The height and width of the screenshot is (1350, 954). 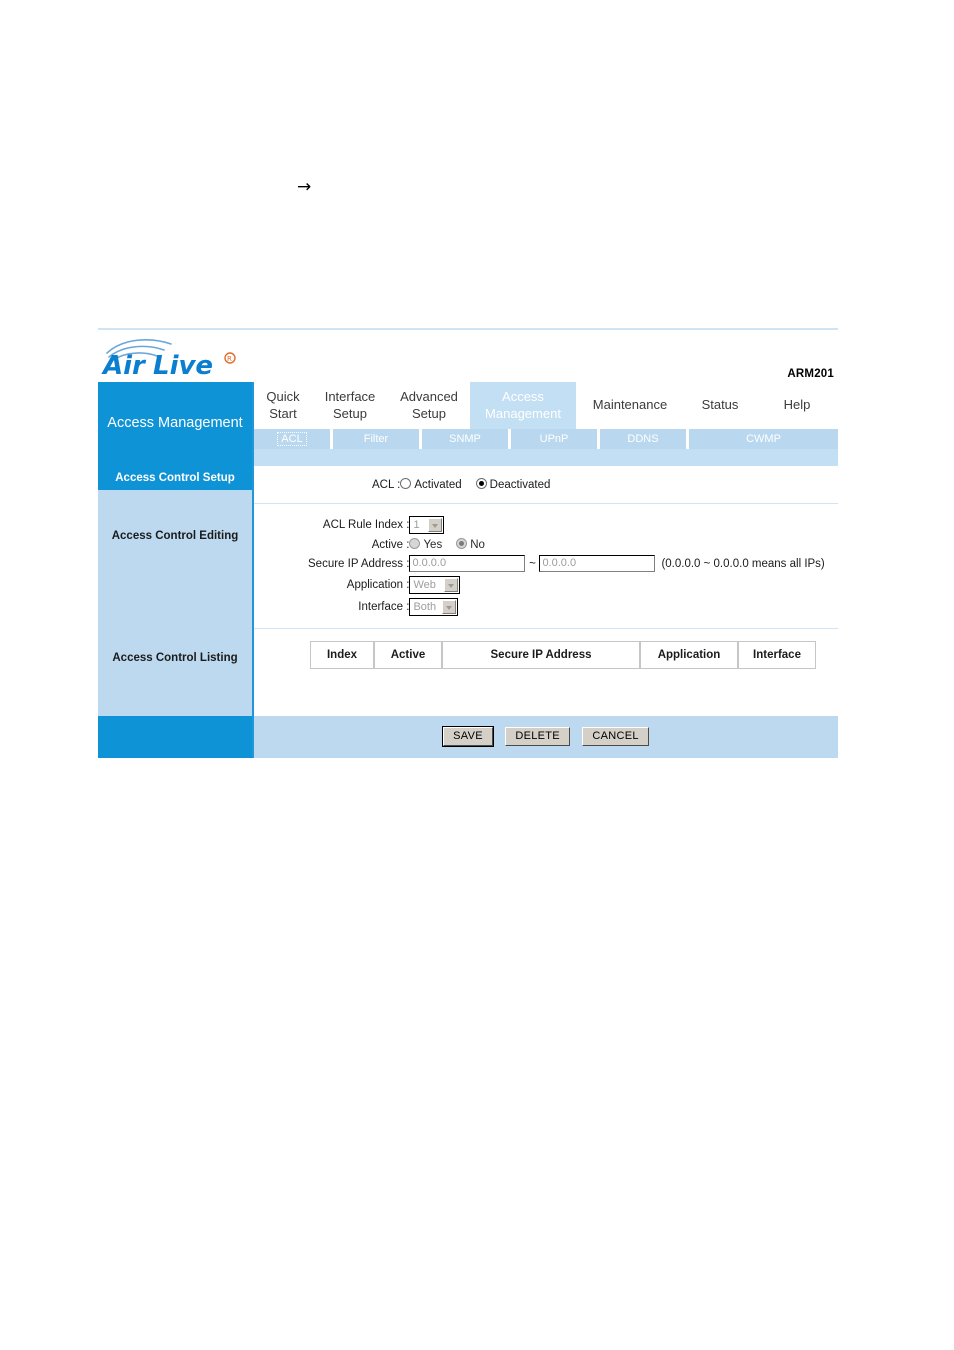 I want to click on acl-active-row: Active : Yes No, so click(x=566, y=544).